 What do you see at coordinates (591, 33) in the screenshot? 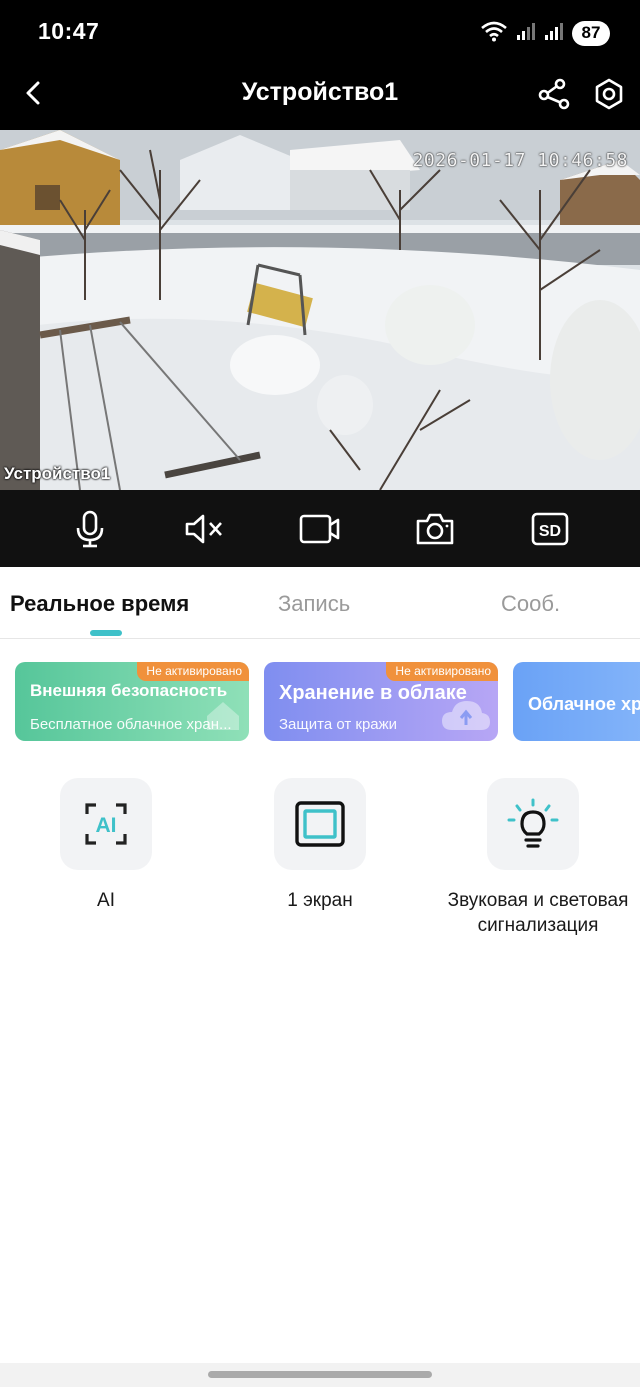
I see `battery-indicator: 87` at bounding box center [591, 33].